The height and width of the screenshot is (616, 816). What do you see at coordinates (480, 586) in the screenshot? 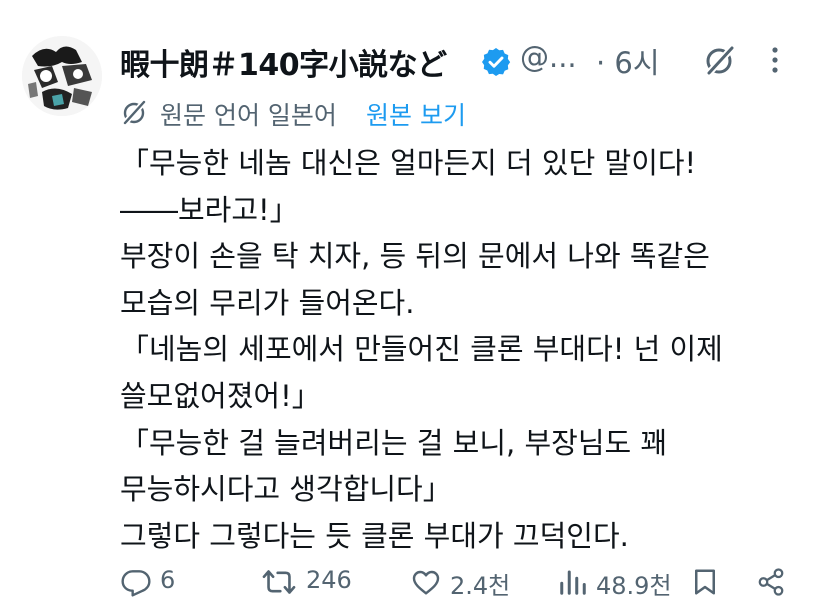
I see `like-count: 2.4천` at bounding box center [480, 586].